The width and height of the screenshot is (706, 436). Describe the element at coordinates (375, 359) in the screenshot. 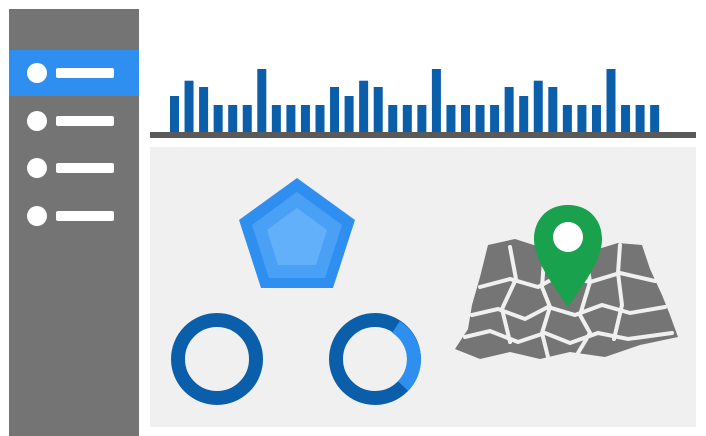

I see `ring-partial-icon` at that location.